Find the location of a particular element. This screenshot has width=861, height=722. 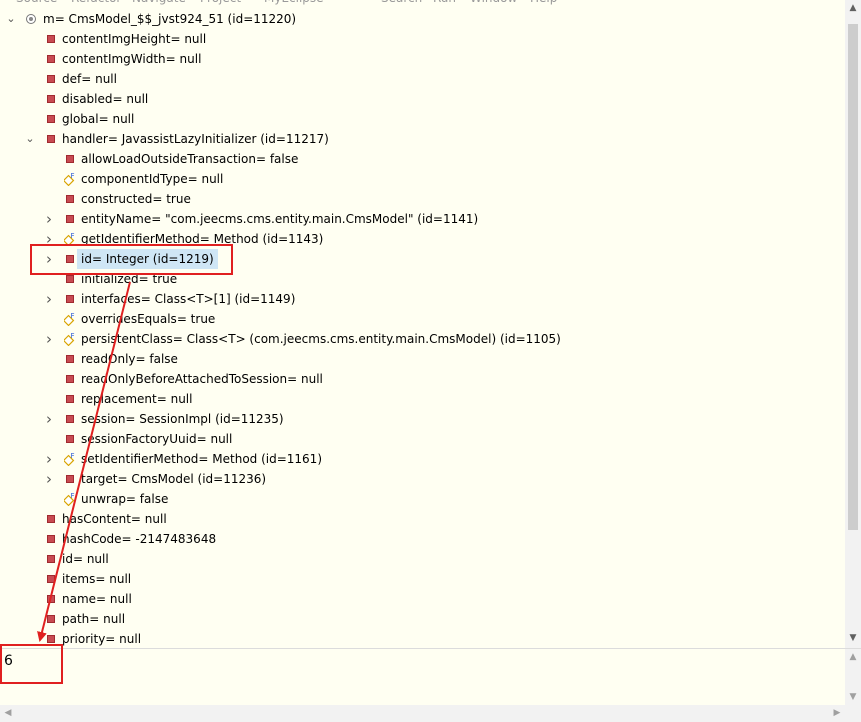

tree-row: replacement= null is located at coordinates (422, 399).